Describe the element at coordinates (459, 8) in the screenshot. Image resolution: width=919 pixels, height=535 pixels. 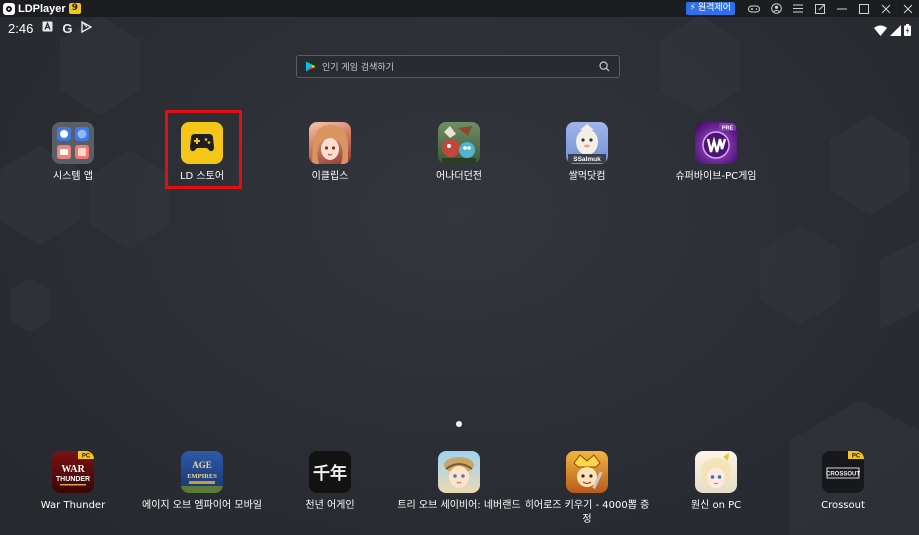
I see `window-titlebar: LDPlayer 9 ⚡ 원격제어` at that location.